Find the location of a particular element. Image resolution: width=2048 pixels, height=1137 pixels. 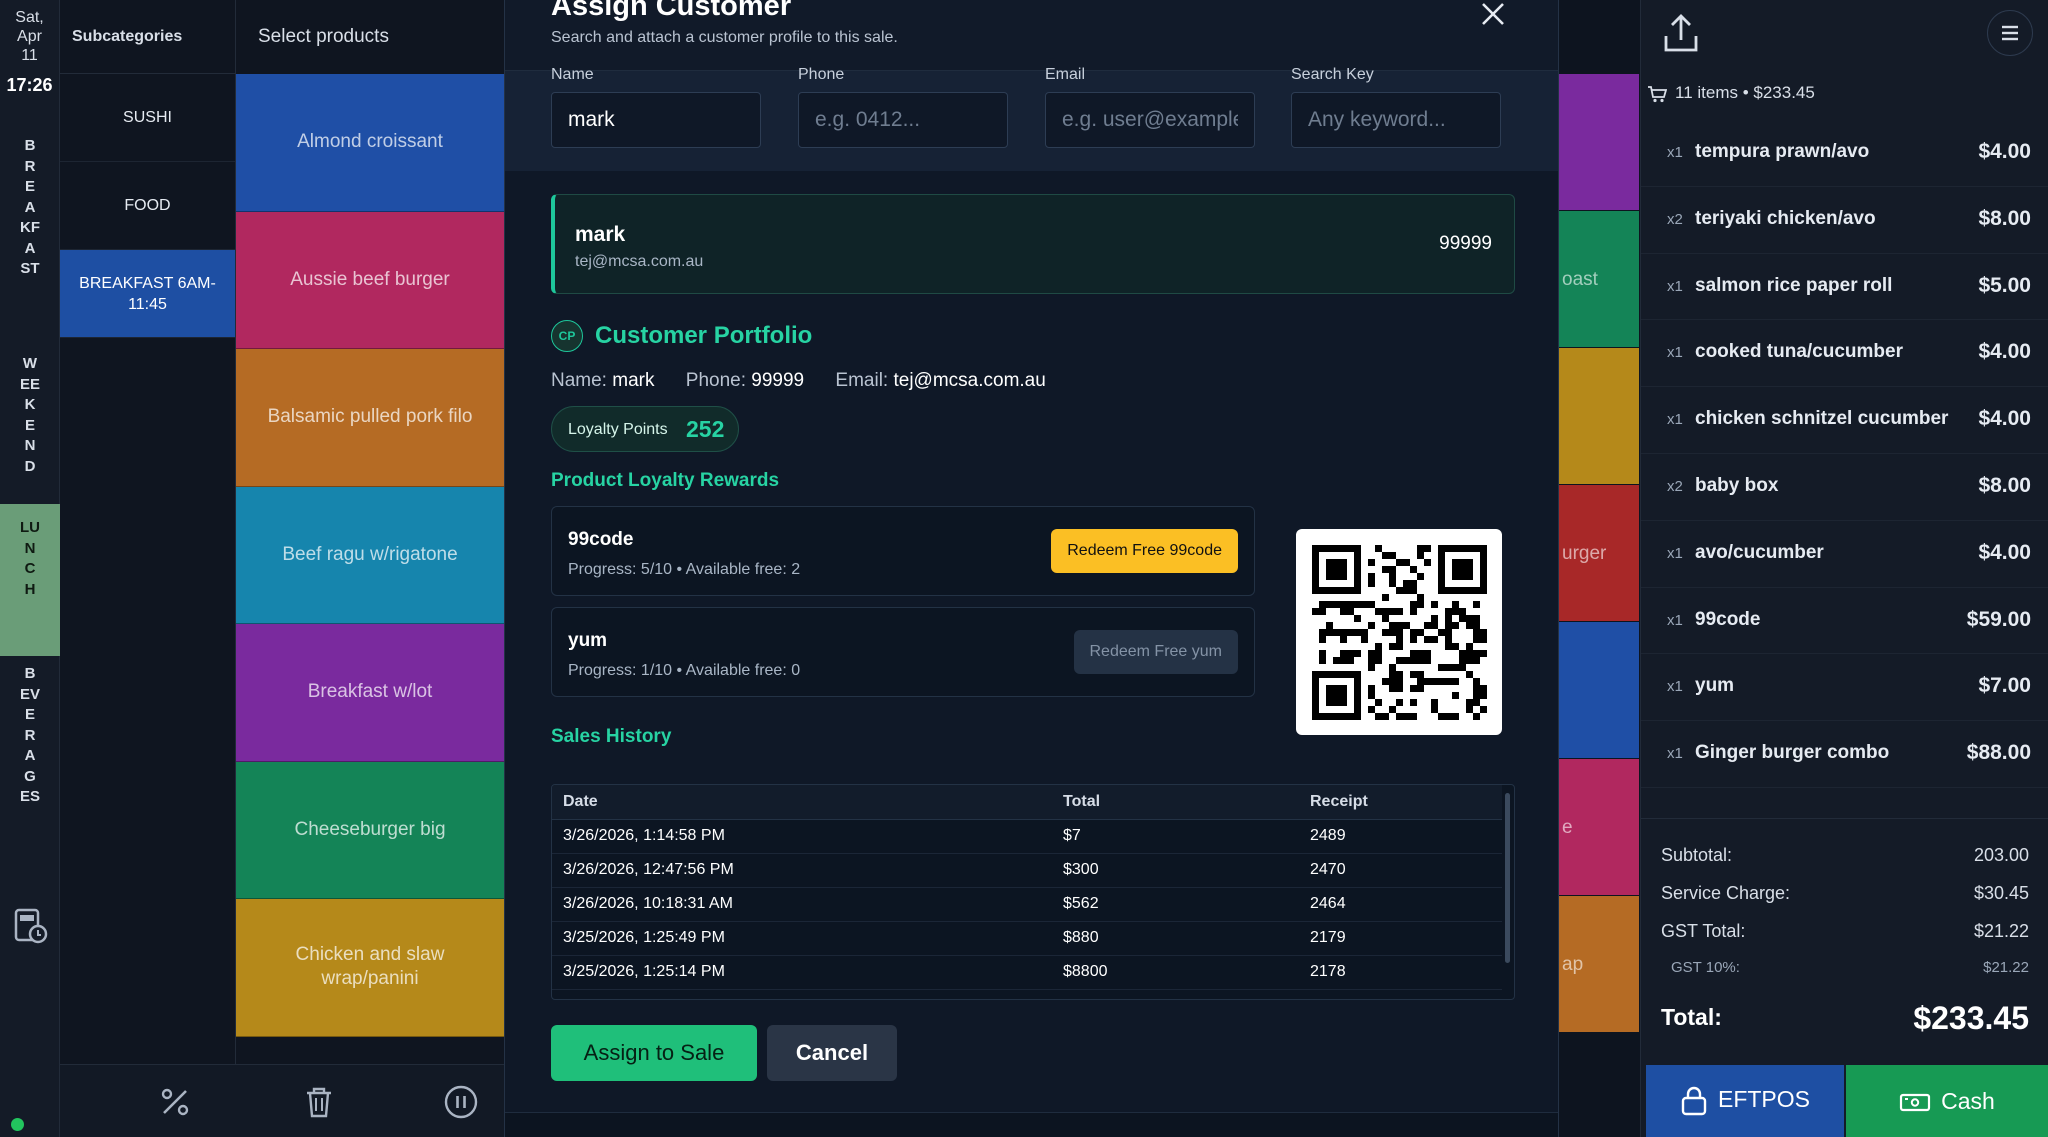

order-line-price: $5.00 is located at coordinates (2004, 285).